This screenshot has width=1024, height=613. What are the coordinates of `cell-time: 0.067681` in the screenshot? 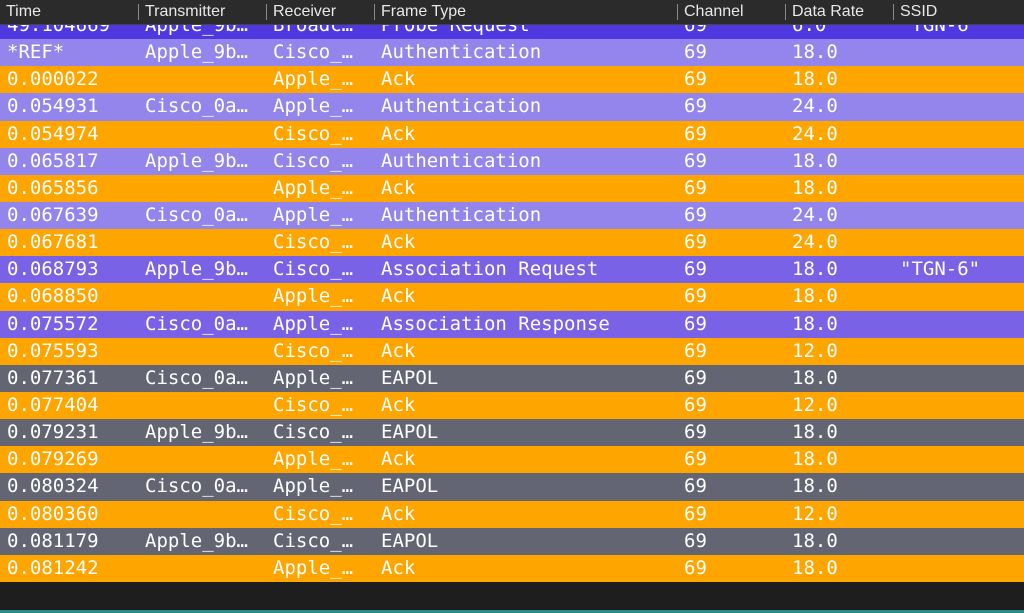 It's located at (53, 242).